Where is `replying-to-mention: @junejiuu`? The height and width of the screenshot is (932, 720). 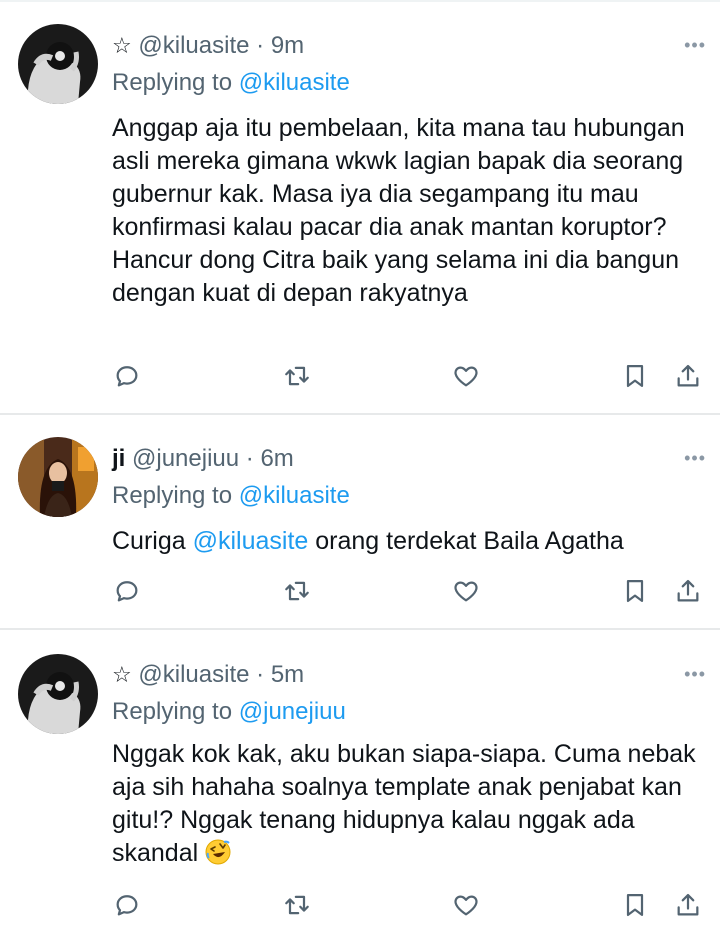
replying-to-mention: @junejiuu is located at coordinates (292, 711).